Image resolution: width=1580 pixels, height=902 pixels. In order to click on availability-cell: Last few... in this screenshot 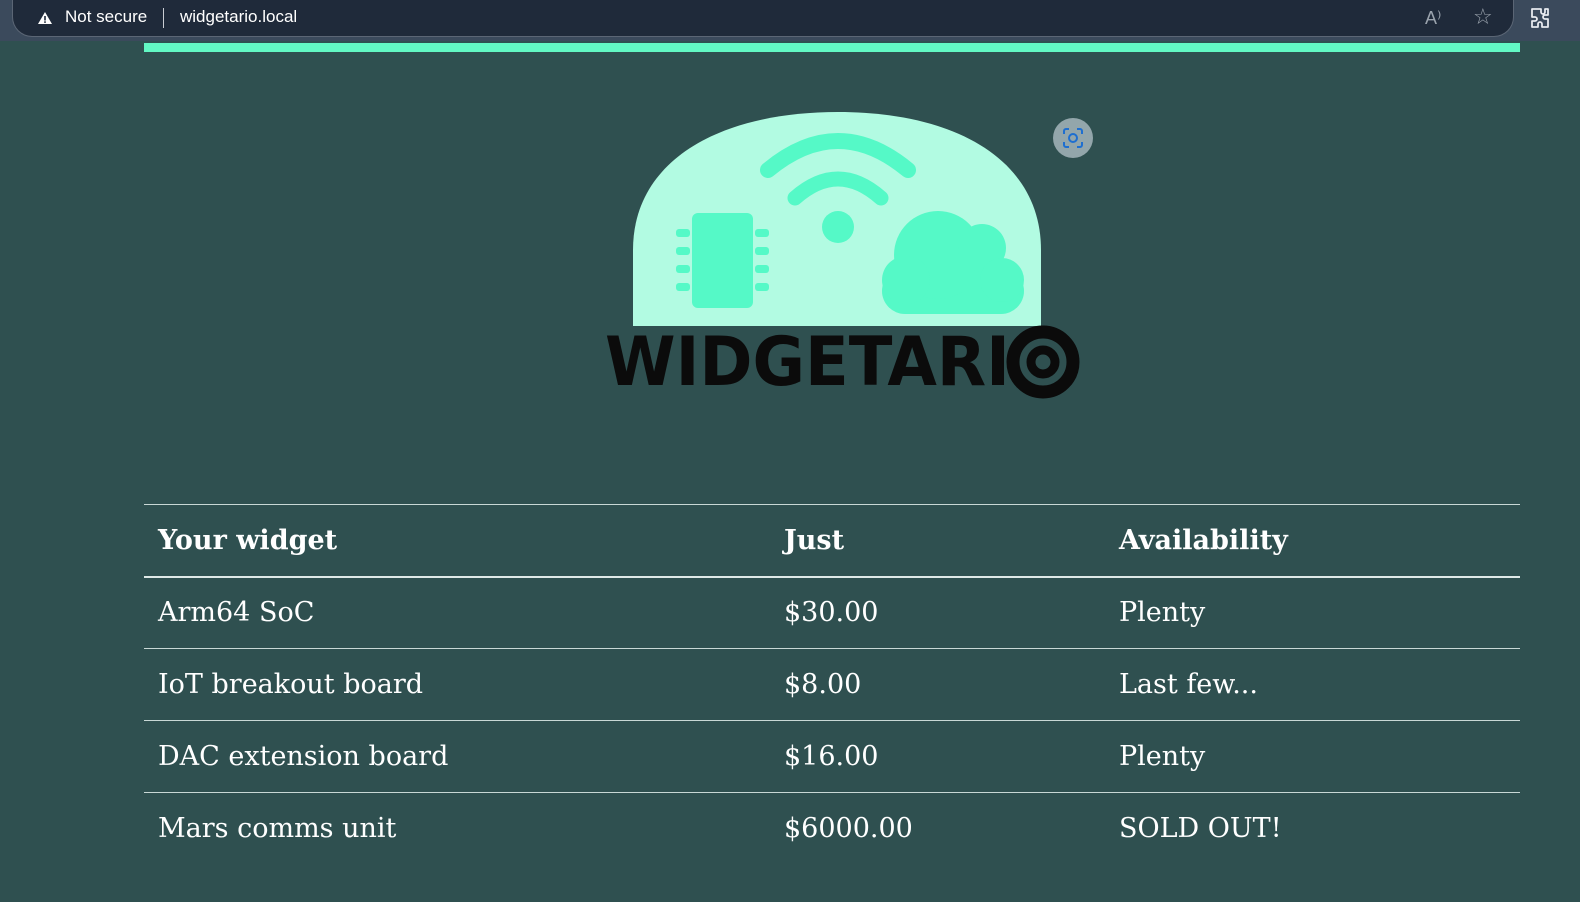, I will do `click(1312, 684)`.